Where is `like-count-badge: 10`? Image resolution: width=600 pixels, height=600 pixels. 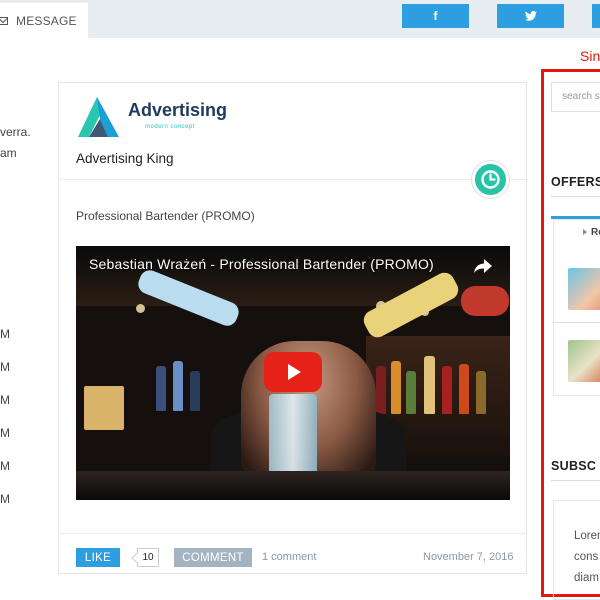 like-count-badge: 10 is located at coordinates (148, 557).